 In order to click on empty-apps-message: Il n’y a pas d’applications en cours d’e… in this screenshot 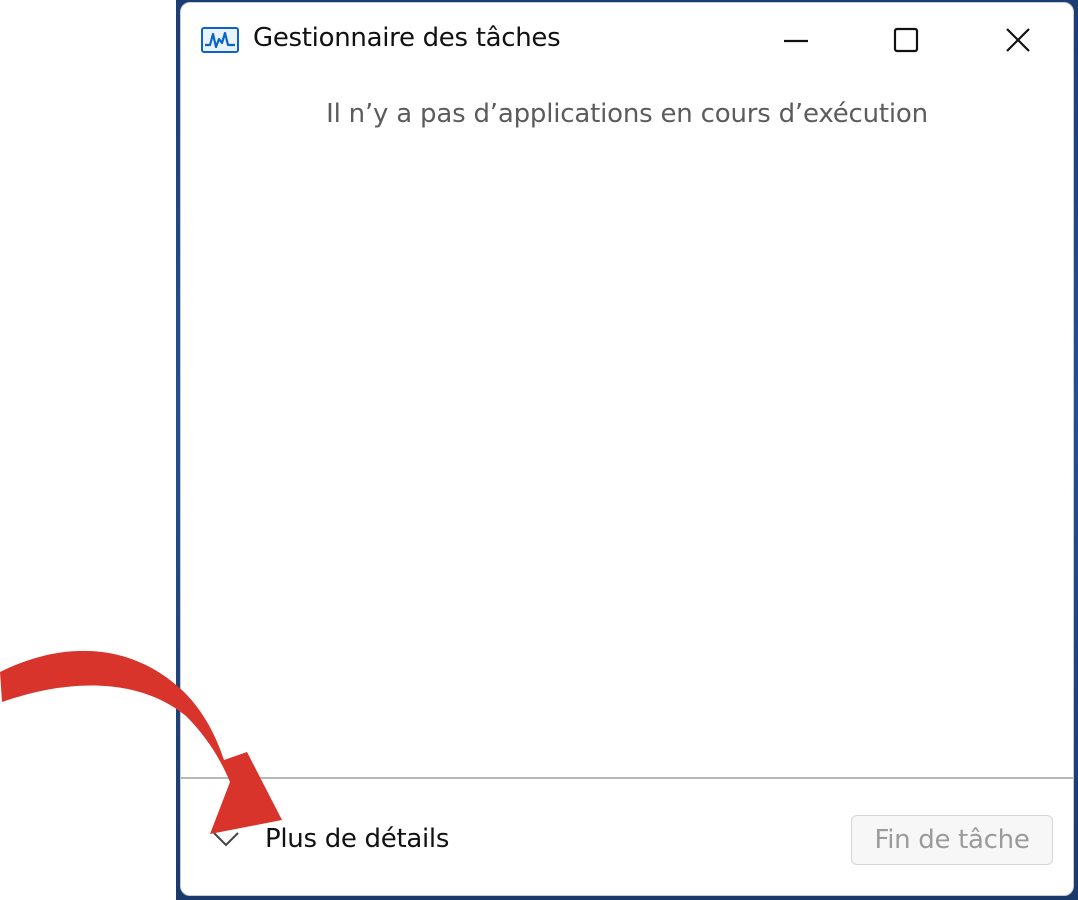, I will do `click(627, 114)`.